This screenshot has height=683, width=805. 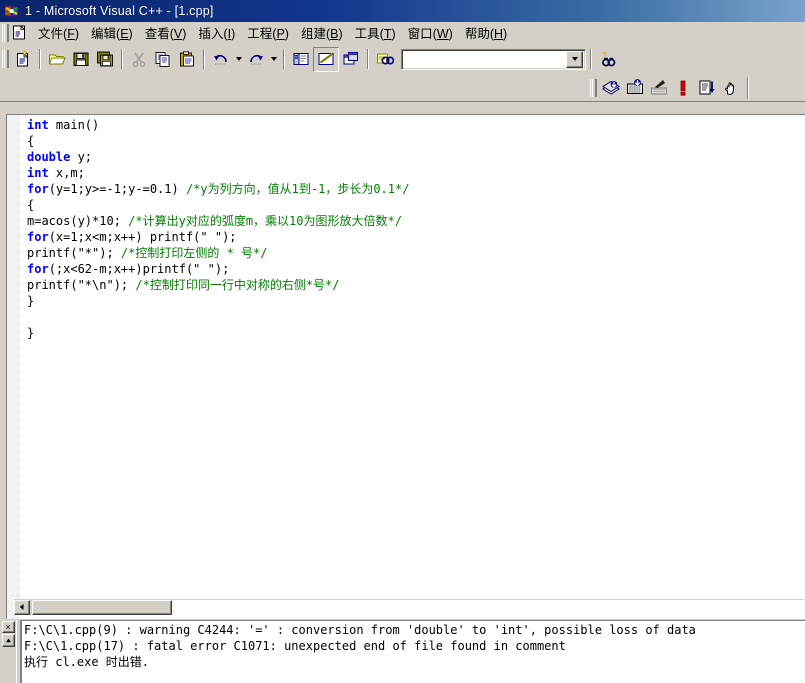 What do you see at coordinates (659, 87) in the screenshot?
I see `stop-build-icon` at bounding box center [659, 87].